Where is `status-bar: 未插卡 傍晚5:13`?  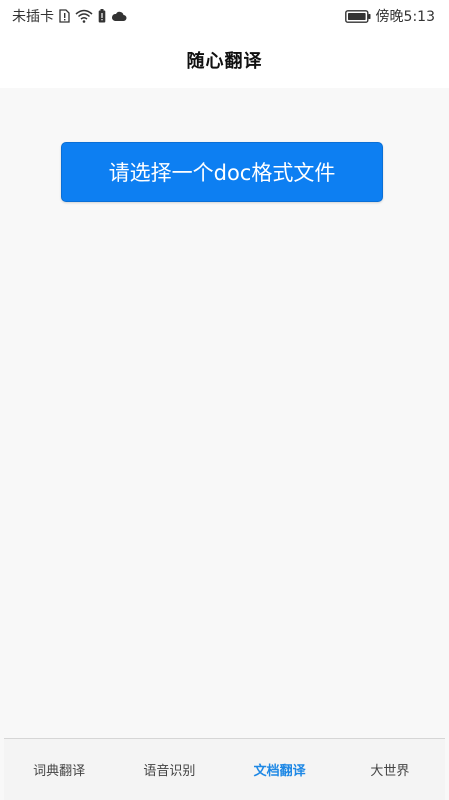
status-bar: 未插卡 傍晚5:13 is located at coordinates (224, 16).